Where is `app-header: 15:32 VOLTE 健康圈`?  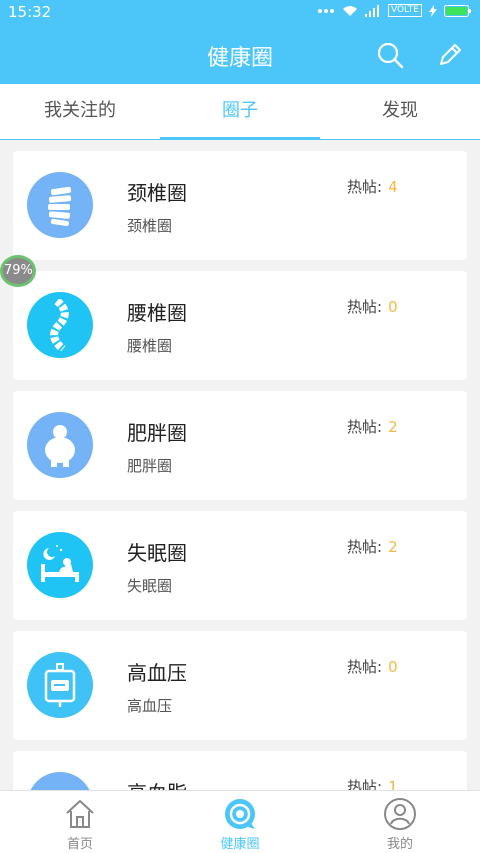
app-header: 15:32 VOLTE 健康圈 is located at coordinates (240, 42).